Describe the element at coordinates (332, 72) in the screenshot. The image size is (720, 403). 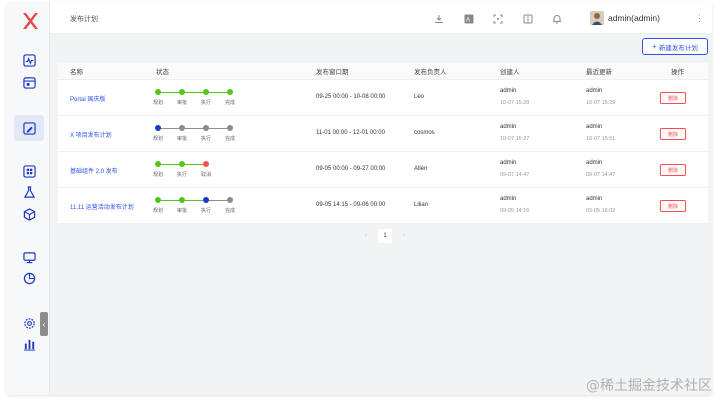
I see `column-header-window: 发布窗口期` at that location.